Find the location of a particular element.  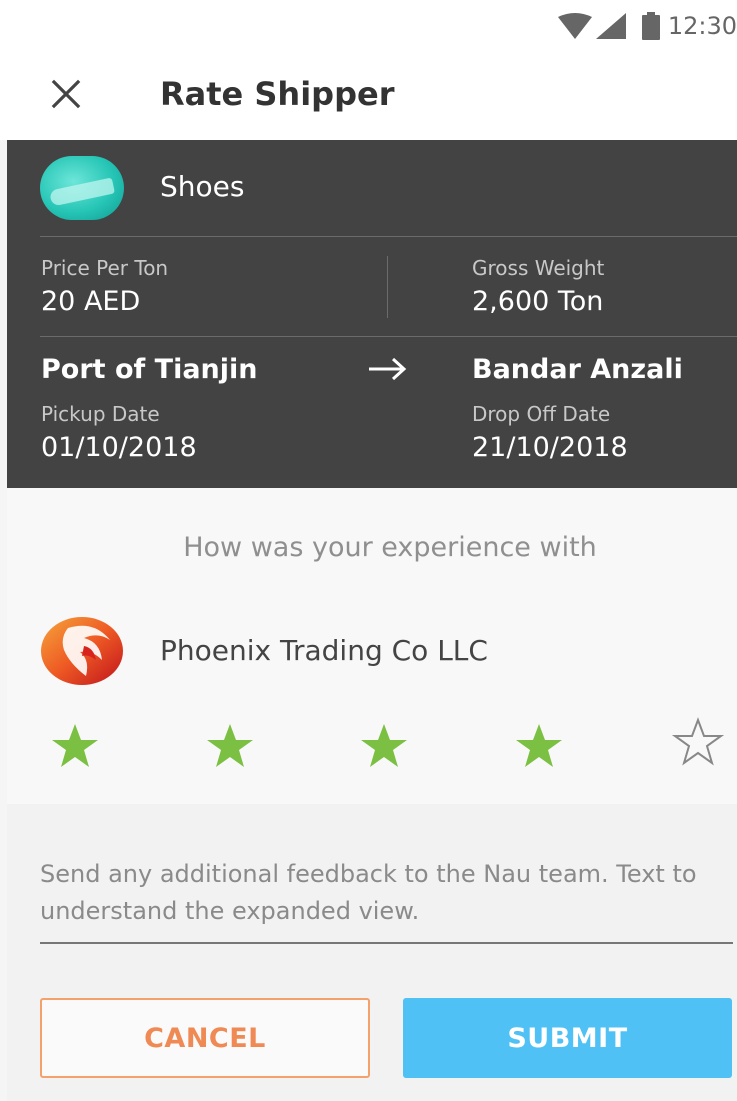

dropoff-label: Drop Off Date is located at coordinates (541, 414).